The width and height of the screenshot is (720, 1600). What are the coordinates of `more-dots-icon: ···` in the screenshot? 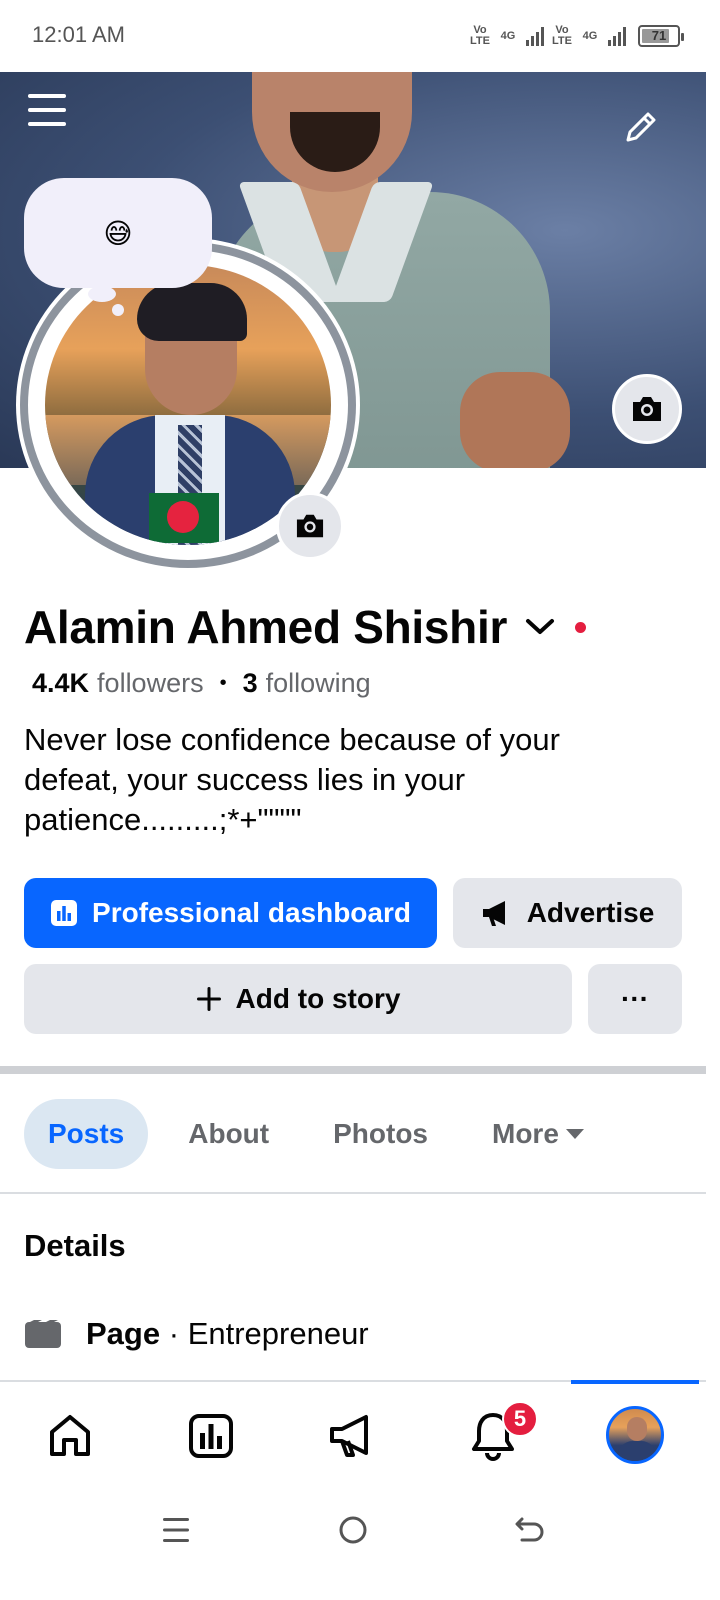 It's located at (635, 998).